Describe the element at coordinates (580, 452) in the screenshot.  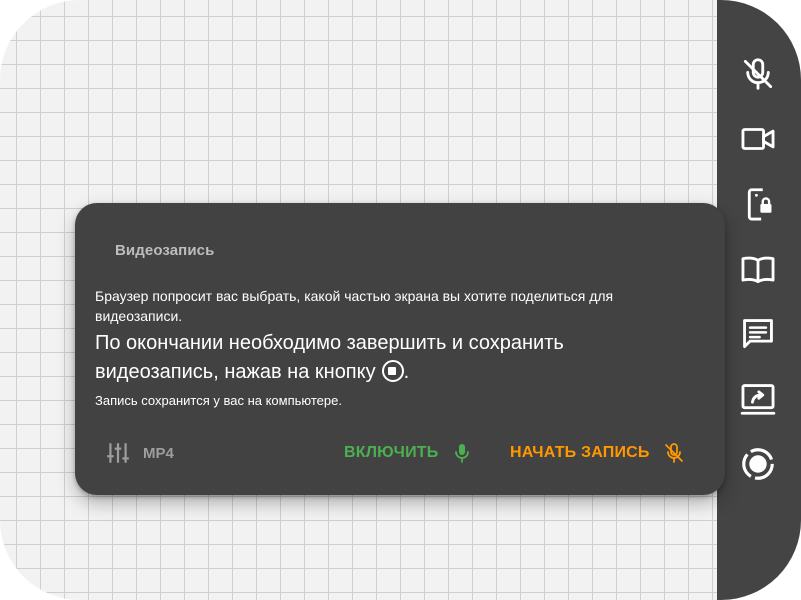
I see `start-recording-label: НАЧАТЬ ЗАПИСЬ` at that location.